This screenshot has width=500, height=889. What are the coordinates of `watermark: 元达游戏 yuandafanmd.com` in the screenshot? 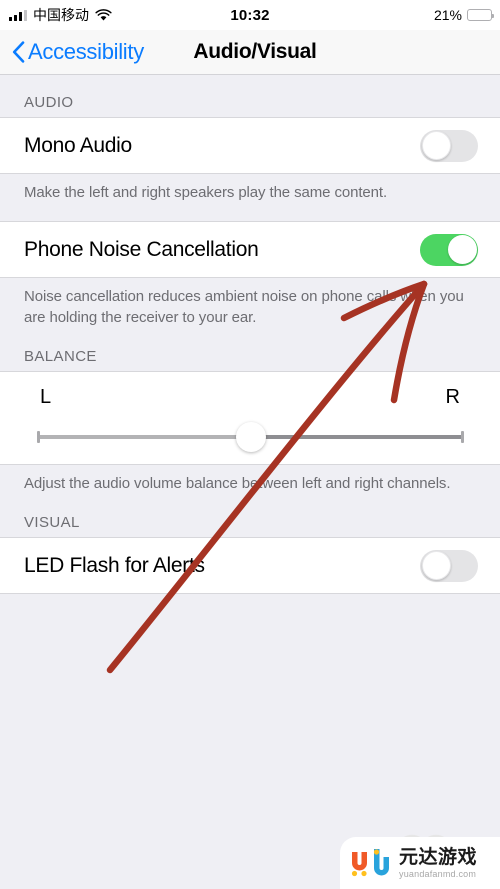 It's located at (416, 855).